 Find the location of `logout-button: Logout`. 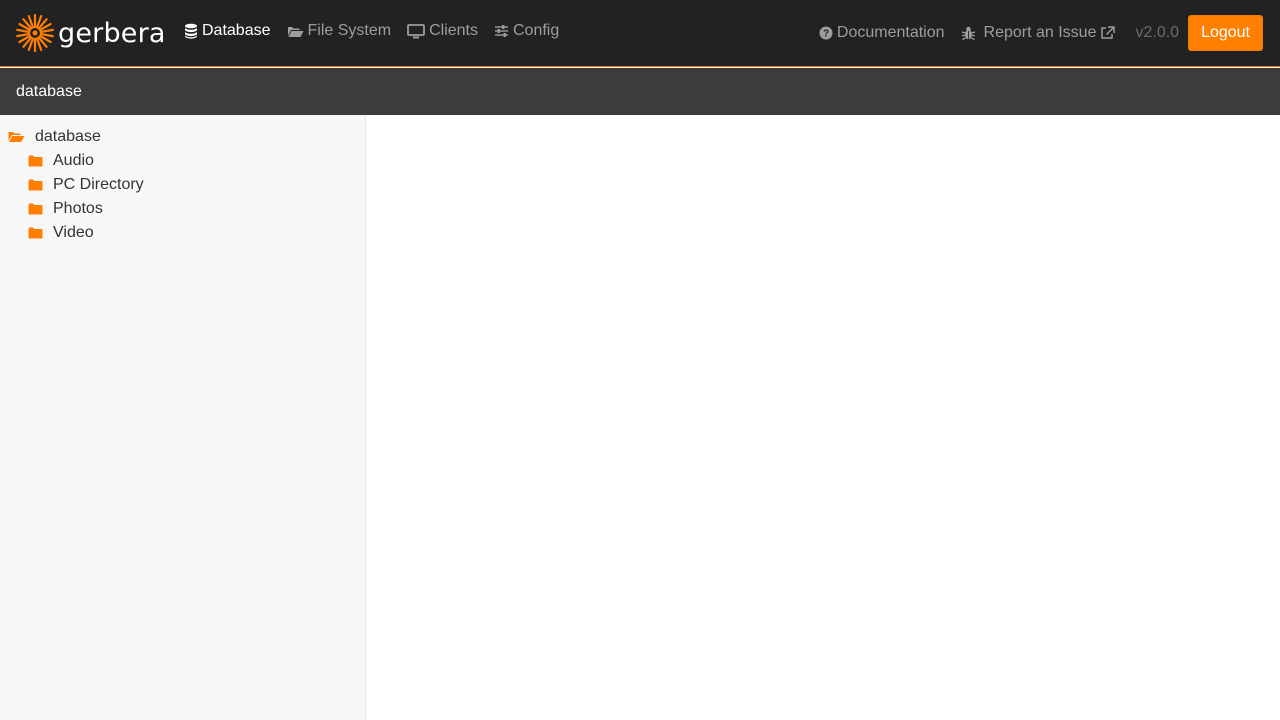

logout-button: Logout is located at coordinates (1225, 33).